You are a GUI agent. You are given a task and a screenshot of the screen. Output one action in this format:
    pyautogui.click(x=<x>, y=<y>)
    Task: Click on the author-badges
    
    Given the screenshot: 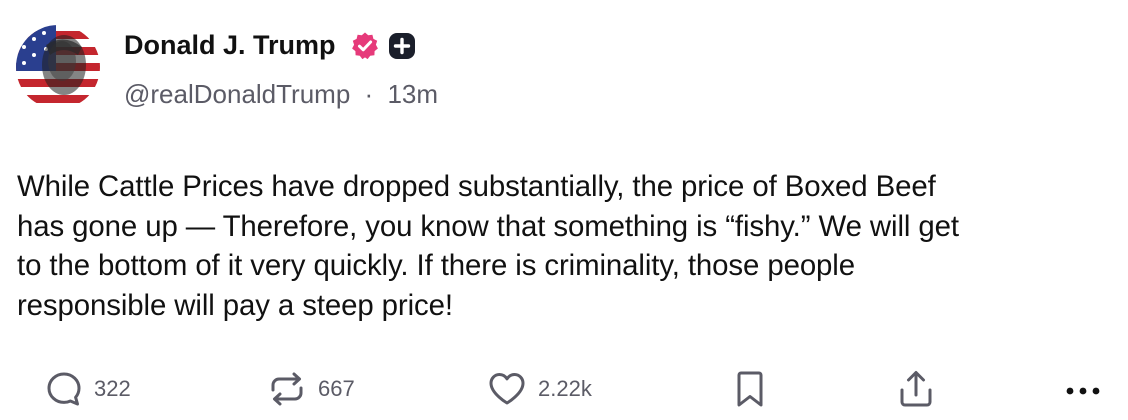 What is the action you would take?
    pyautogui.click(x=383, y=46)
    